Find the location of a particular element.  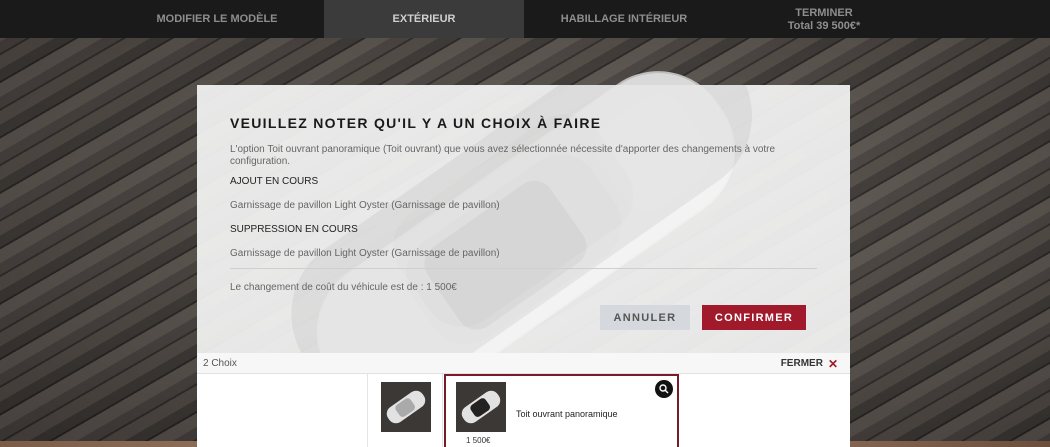

tab-habillage-interieur: HABILLAGE INTÉRIEUR is located at coordinates (624, 19).